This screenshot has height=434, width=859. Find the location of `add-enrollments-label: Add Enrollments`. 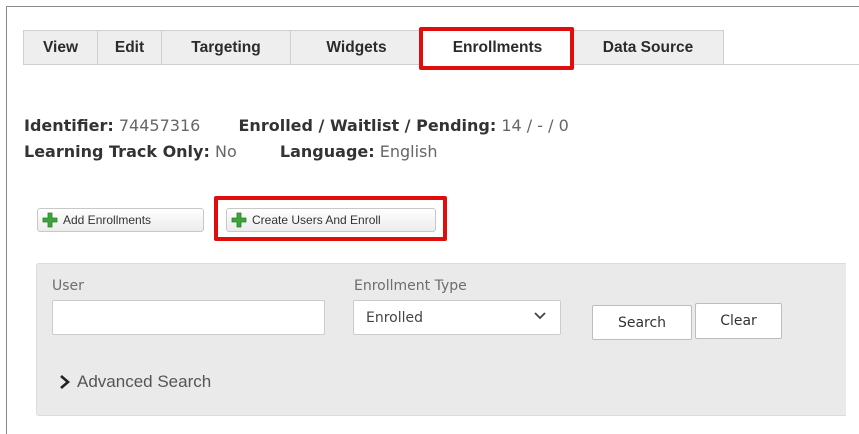

add-enrollments-label: Add Enrollments is located at coordinates (107, 220).